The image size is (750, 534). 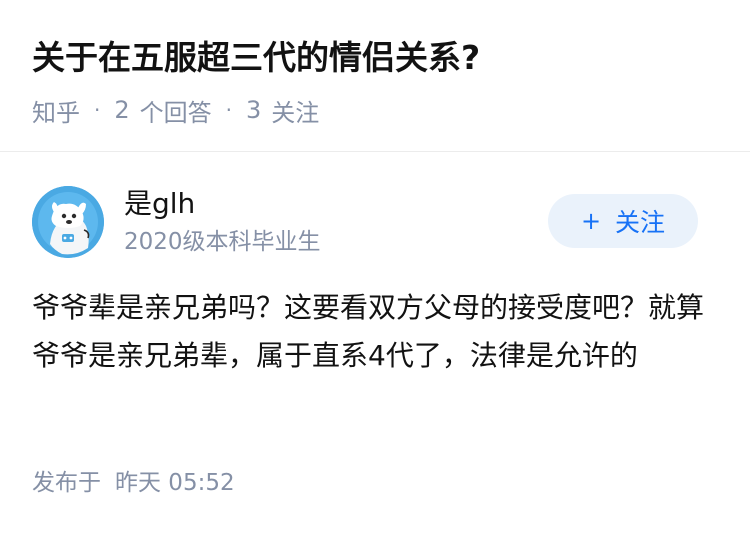 I want to click on author-info: 是glh 2020级本科毕业生 + 关注, so click(x=375, y=222).